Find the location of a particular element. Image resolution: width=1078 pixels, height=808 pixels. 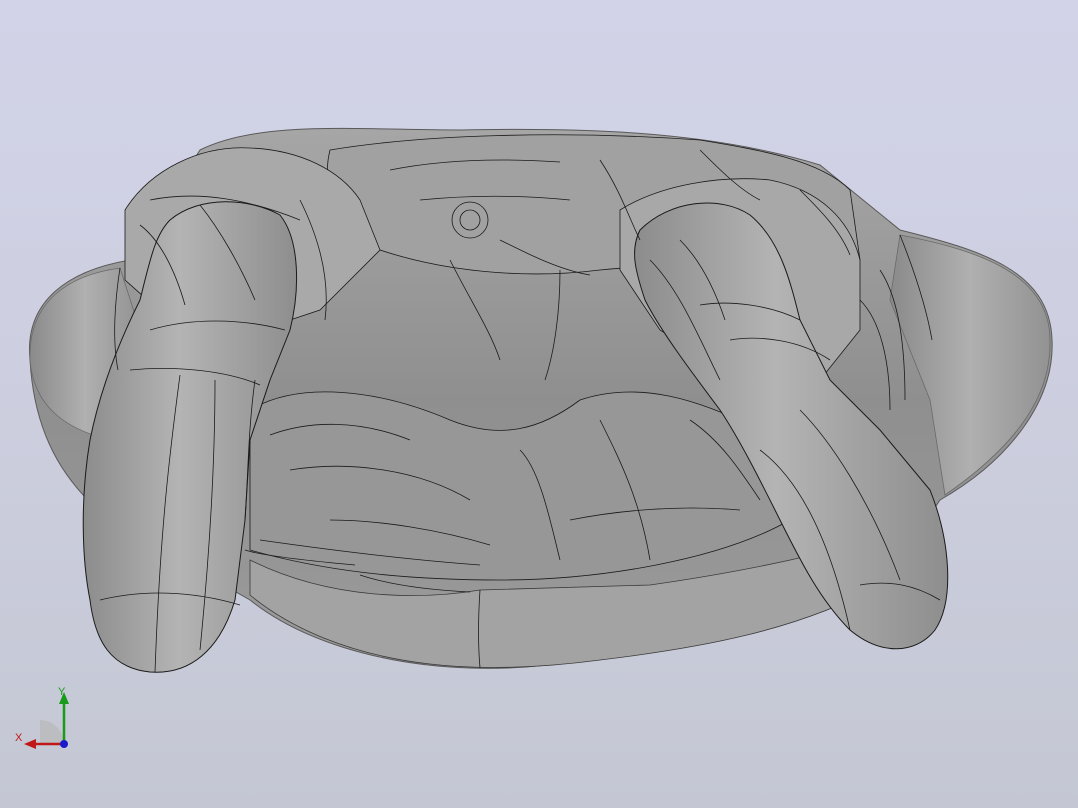

y-axis-label: Y is located at coordinates (62, 692).